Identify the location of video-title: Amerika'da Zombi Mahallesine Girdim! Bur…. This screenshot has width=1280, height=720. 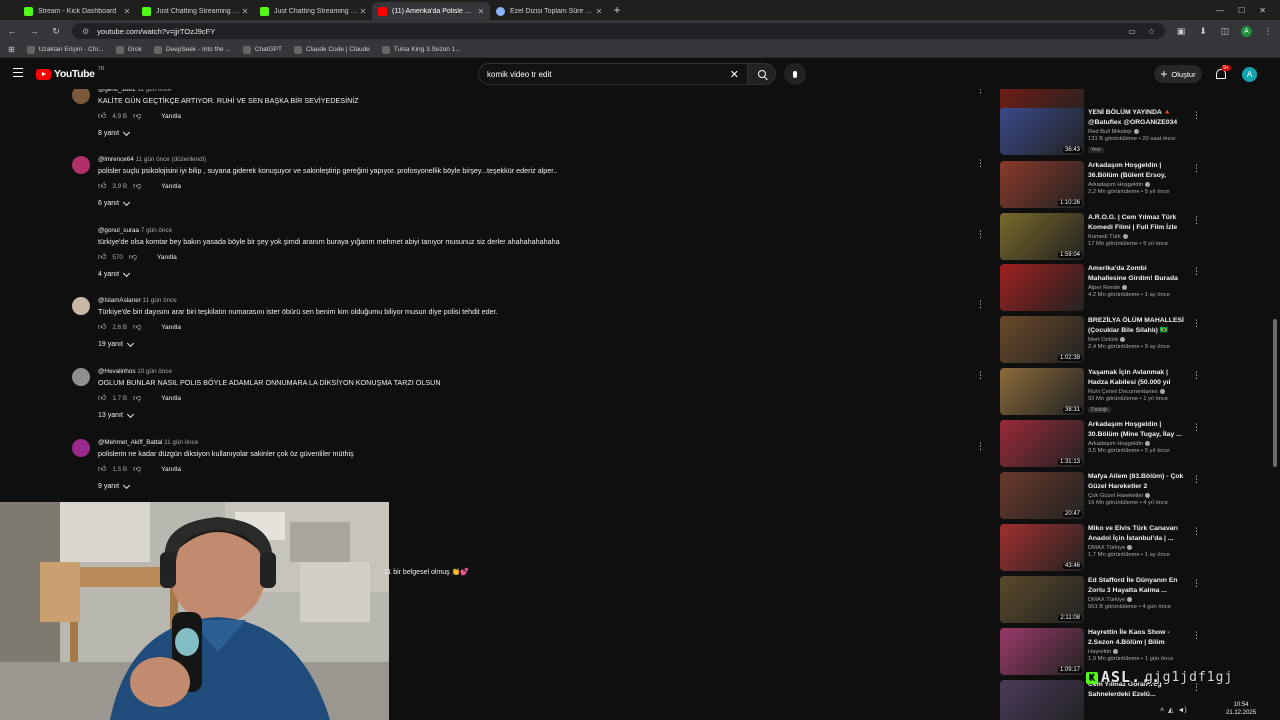
(1136, 274).